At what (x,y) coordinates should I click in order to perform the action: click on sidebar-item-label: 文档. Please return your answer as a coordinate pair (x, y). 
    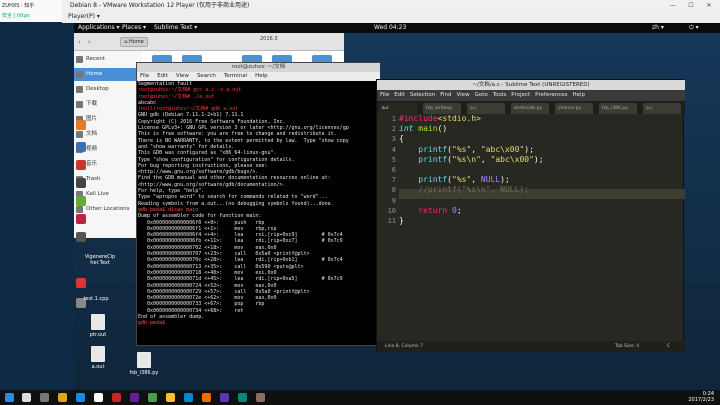
    Looking at the image, I should click on (92, 134).